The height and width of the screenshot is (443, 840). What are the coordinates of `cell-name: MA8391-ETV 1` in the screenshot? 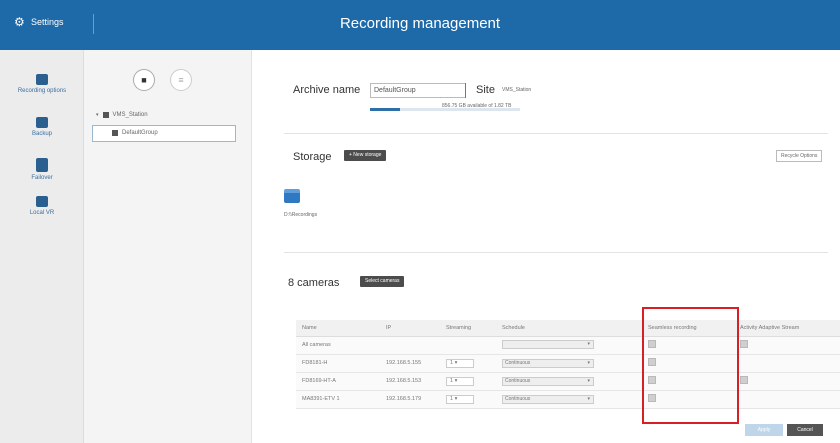 It's located at (338, 399).